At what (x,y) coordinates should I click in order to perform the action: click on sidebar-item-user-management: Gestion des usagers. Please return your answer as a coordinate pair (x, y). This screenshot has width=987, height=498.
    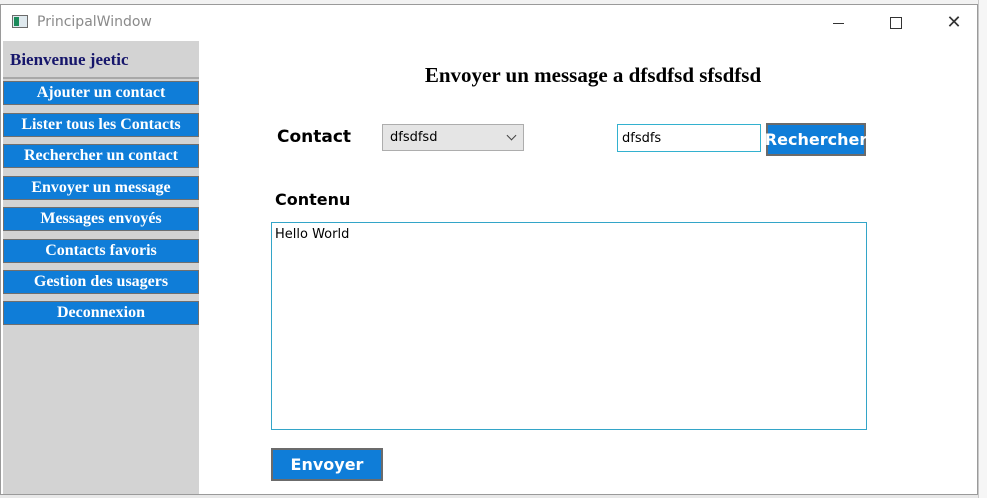
    Looking at the image, I should click on (101, 282).